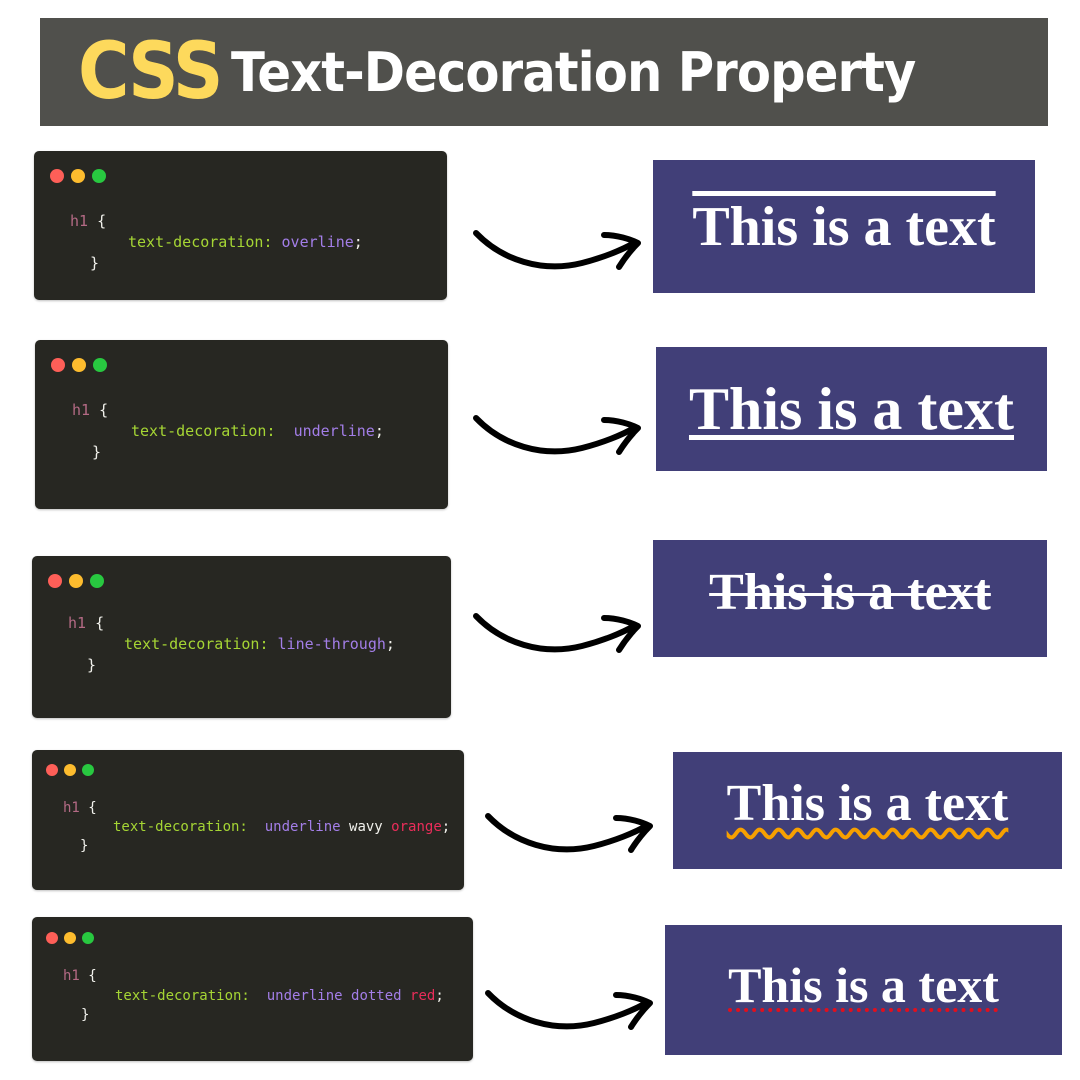 The image size is (1080, 1080). I want to click on code-snippet-underline: h1 { text-decoration: underline; }, so click(241, 424).